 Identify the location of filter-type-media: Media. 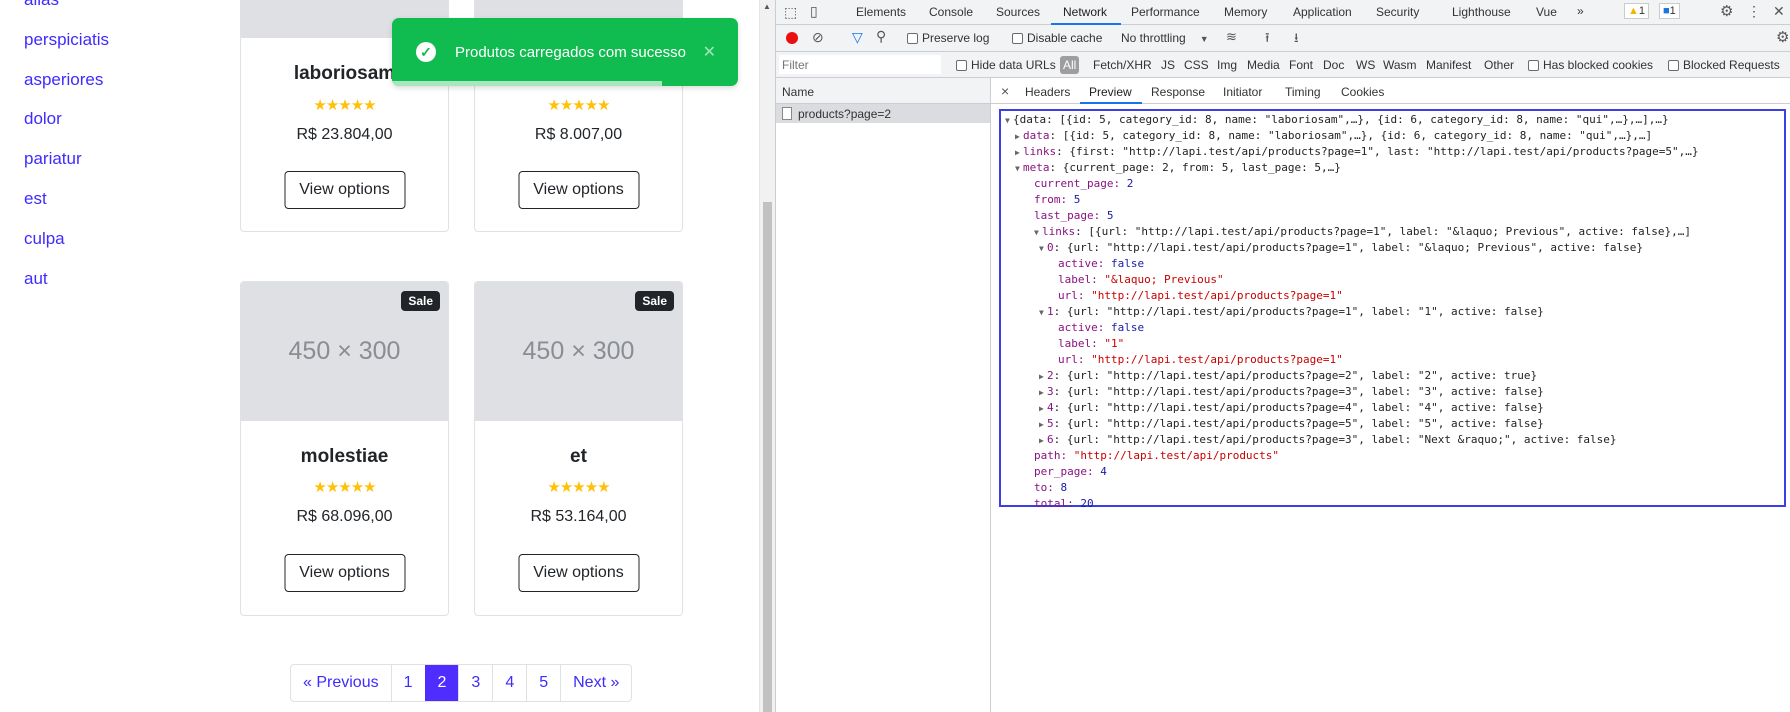
(1263, 65).